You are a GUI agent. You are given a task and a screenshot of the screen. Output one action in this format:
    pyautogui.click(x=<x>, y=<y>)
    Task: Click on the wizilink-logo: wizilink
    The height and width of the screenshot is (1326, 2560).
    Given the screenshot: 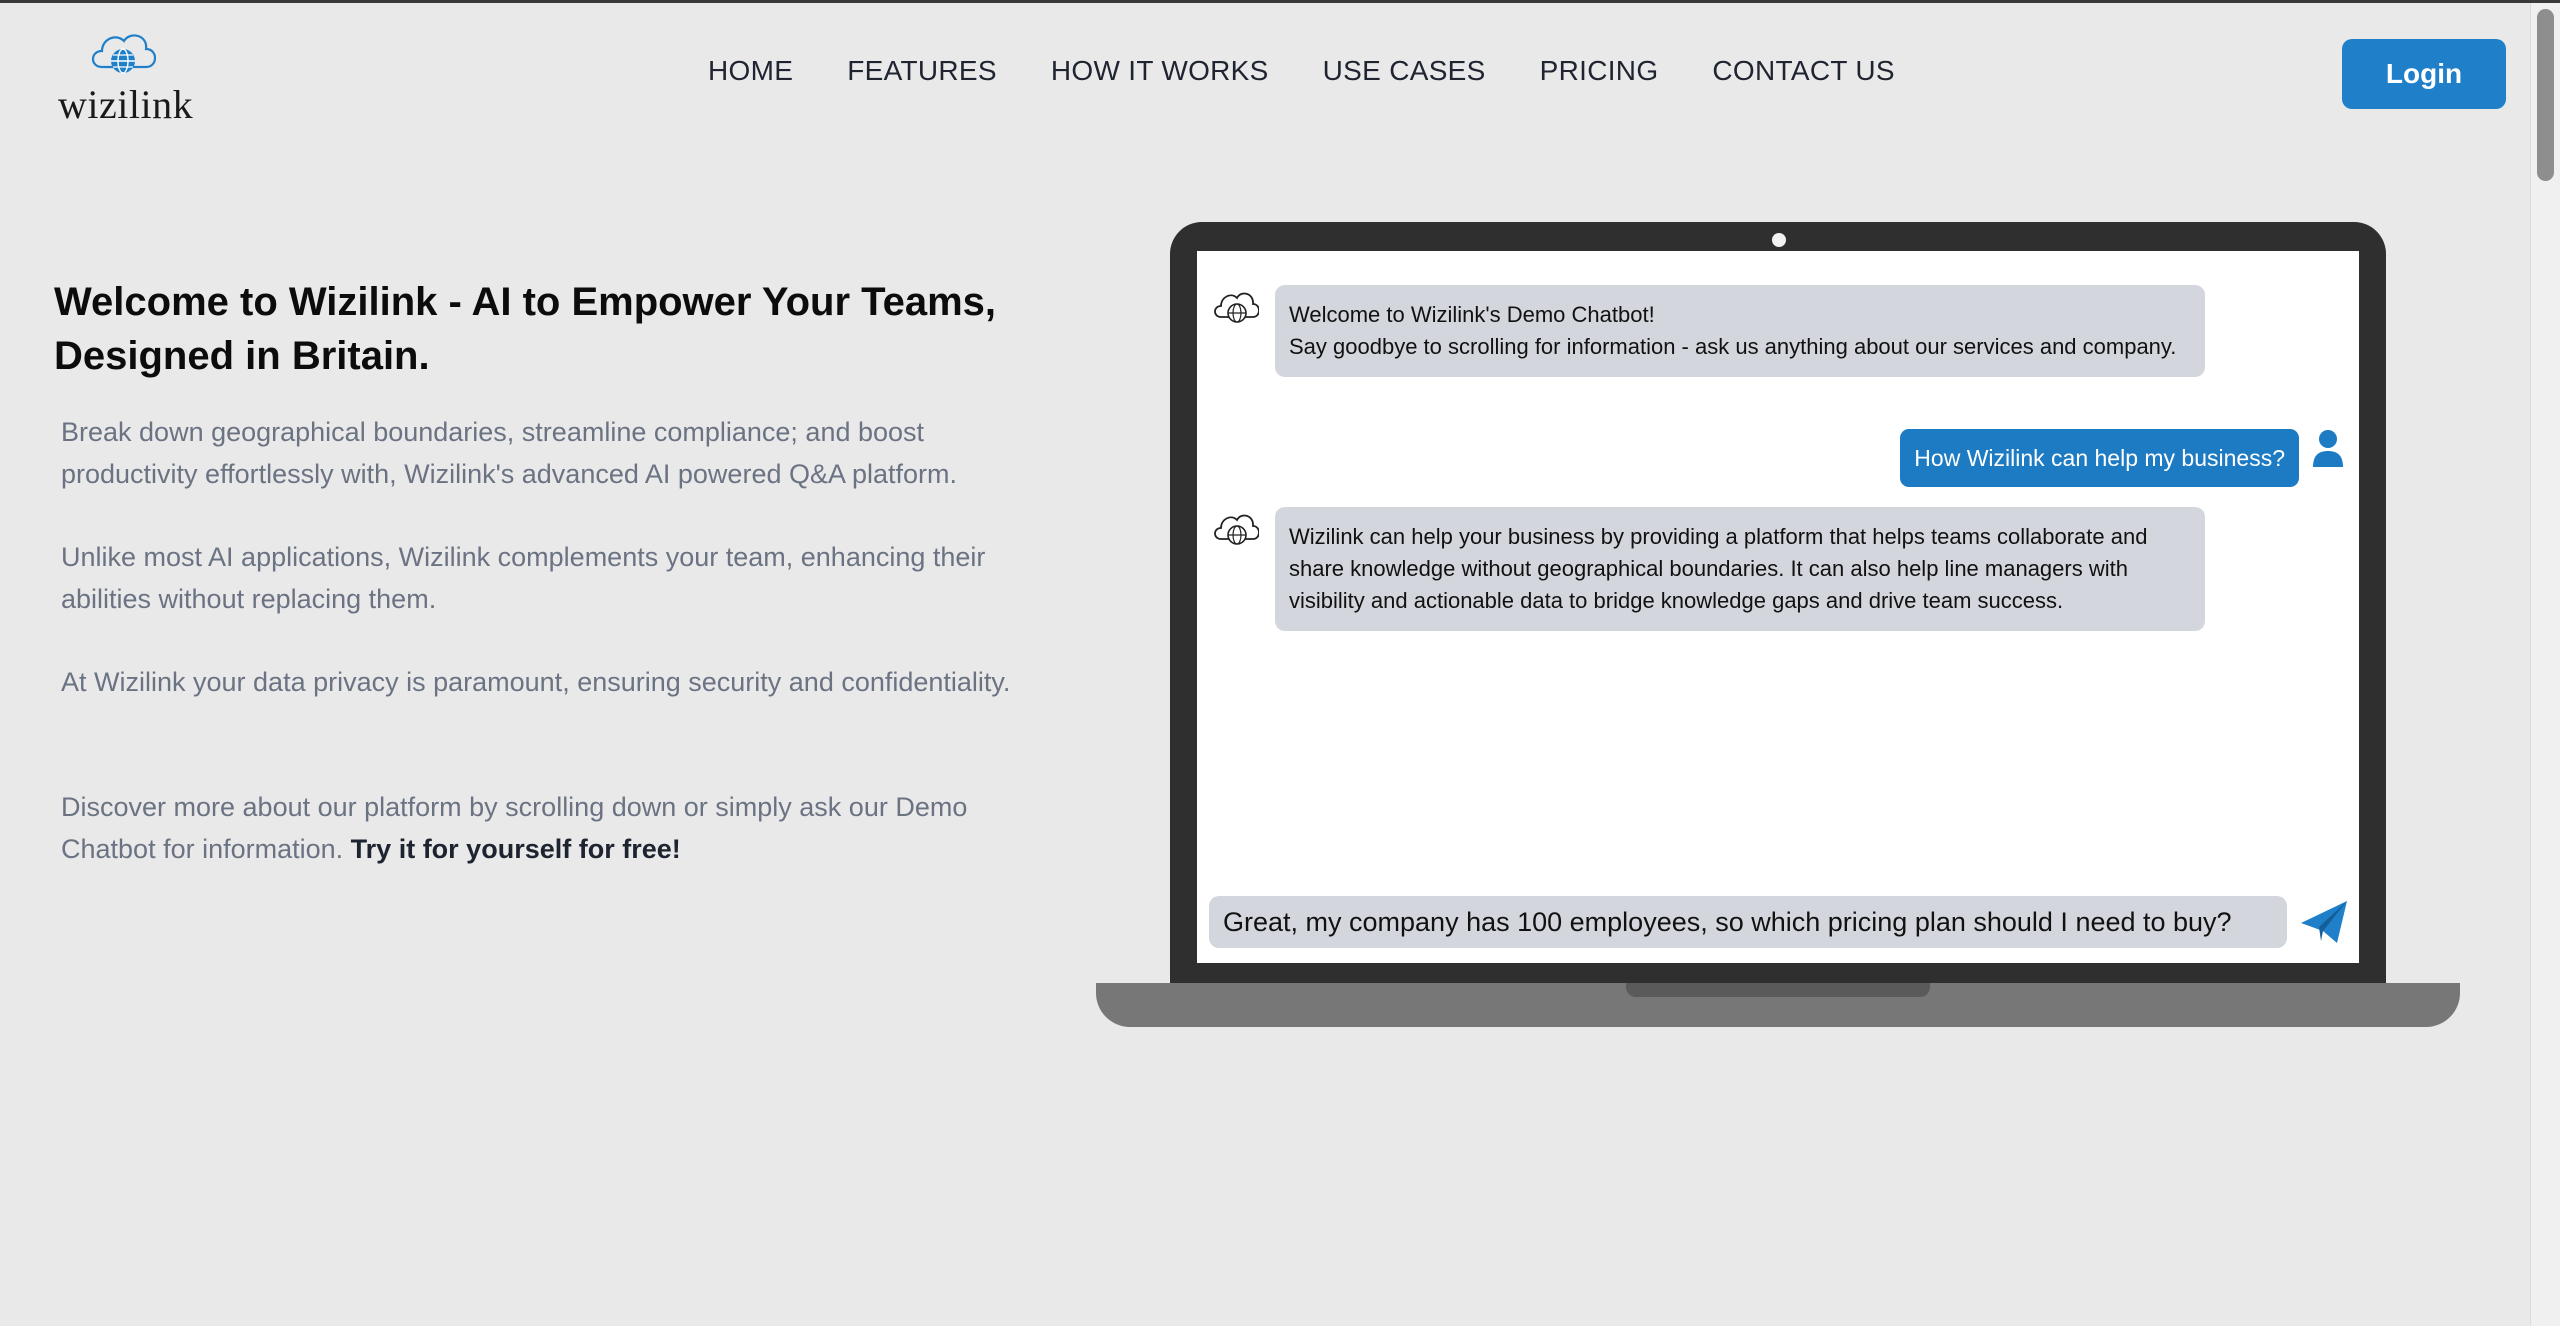 What is the action you would take?
    pyautogui.click(x=125, y=77)
    